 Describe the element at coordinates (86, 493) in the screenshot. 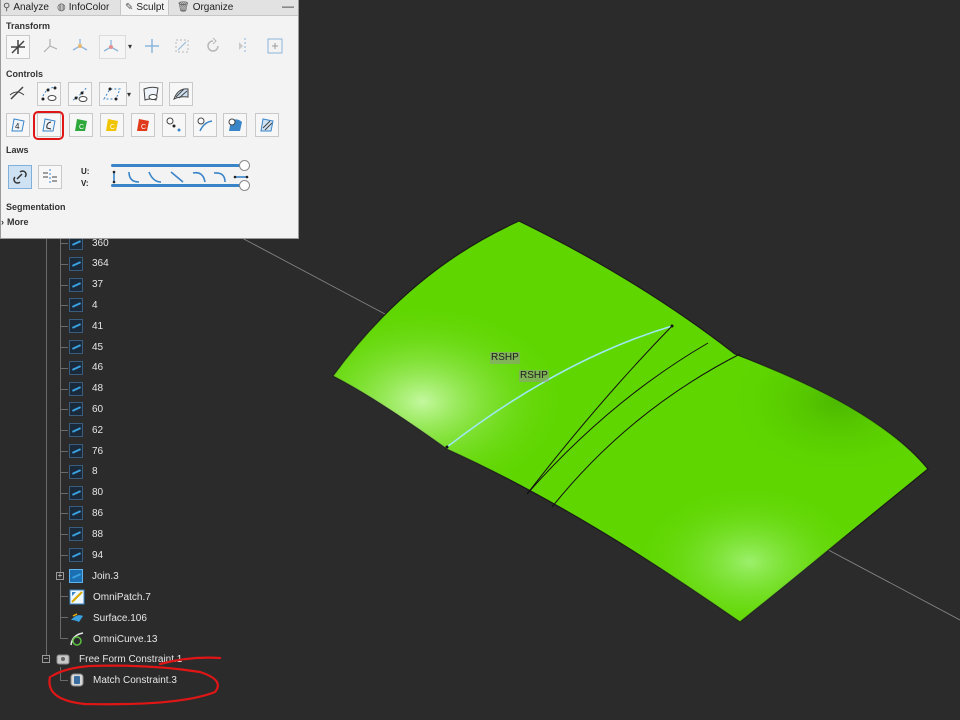

I see `tree-item: 80` at that location.